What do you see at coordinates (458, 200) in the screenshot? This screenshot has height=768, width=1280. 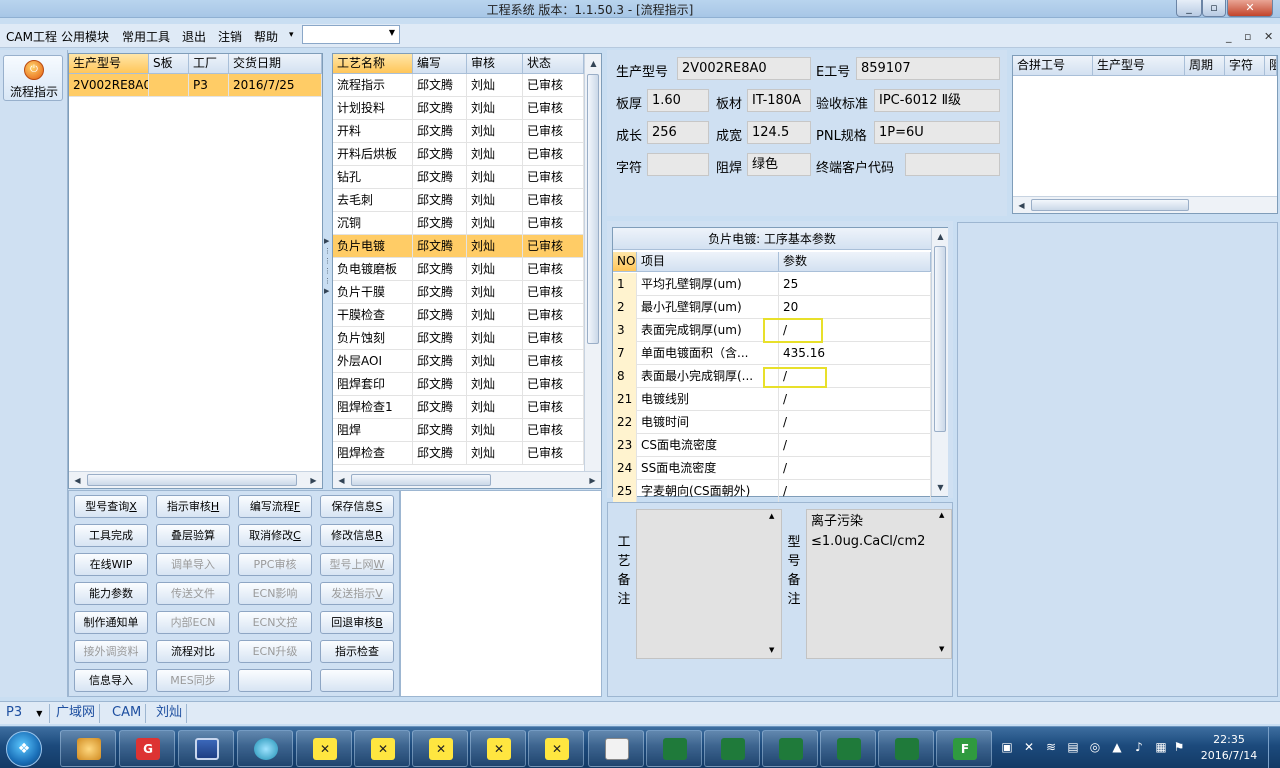 I see `table-row: 去毛刺 邱文腾 刘灿 已审核` at bounding box center [458, 200].